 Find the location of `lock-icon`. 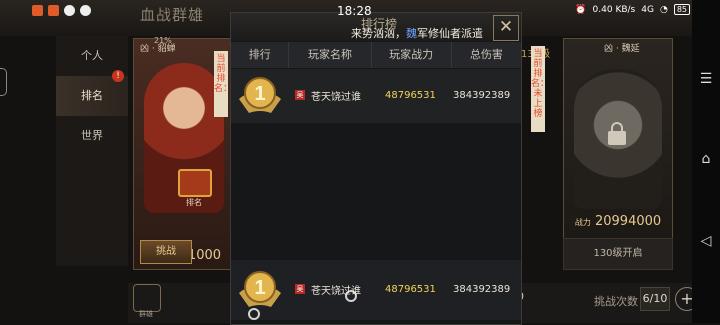

lock-icon is located at coordinates (617, 133).